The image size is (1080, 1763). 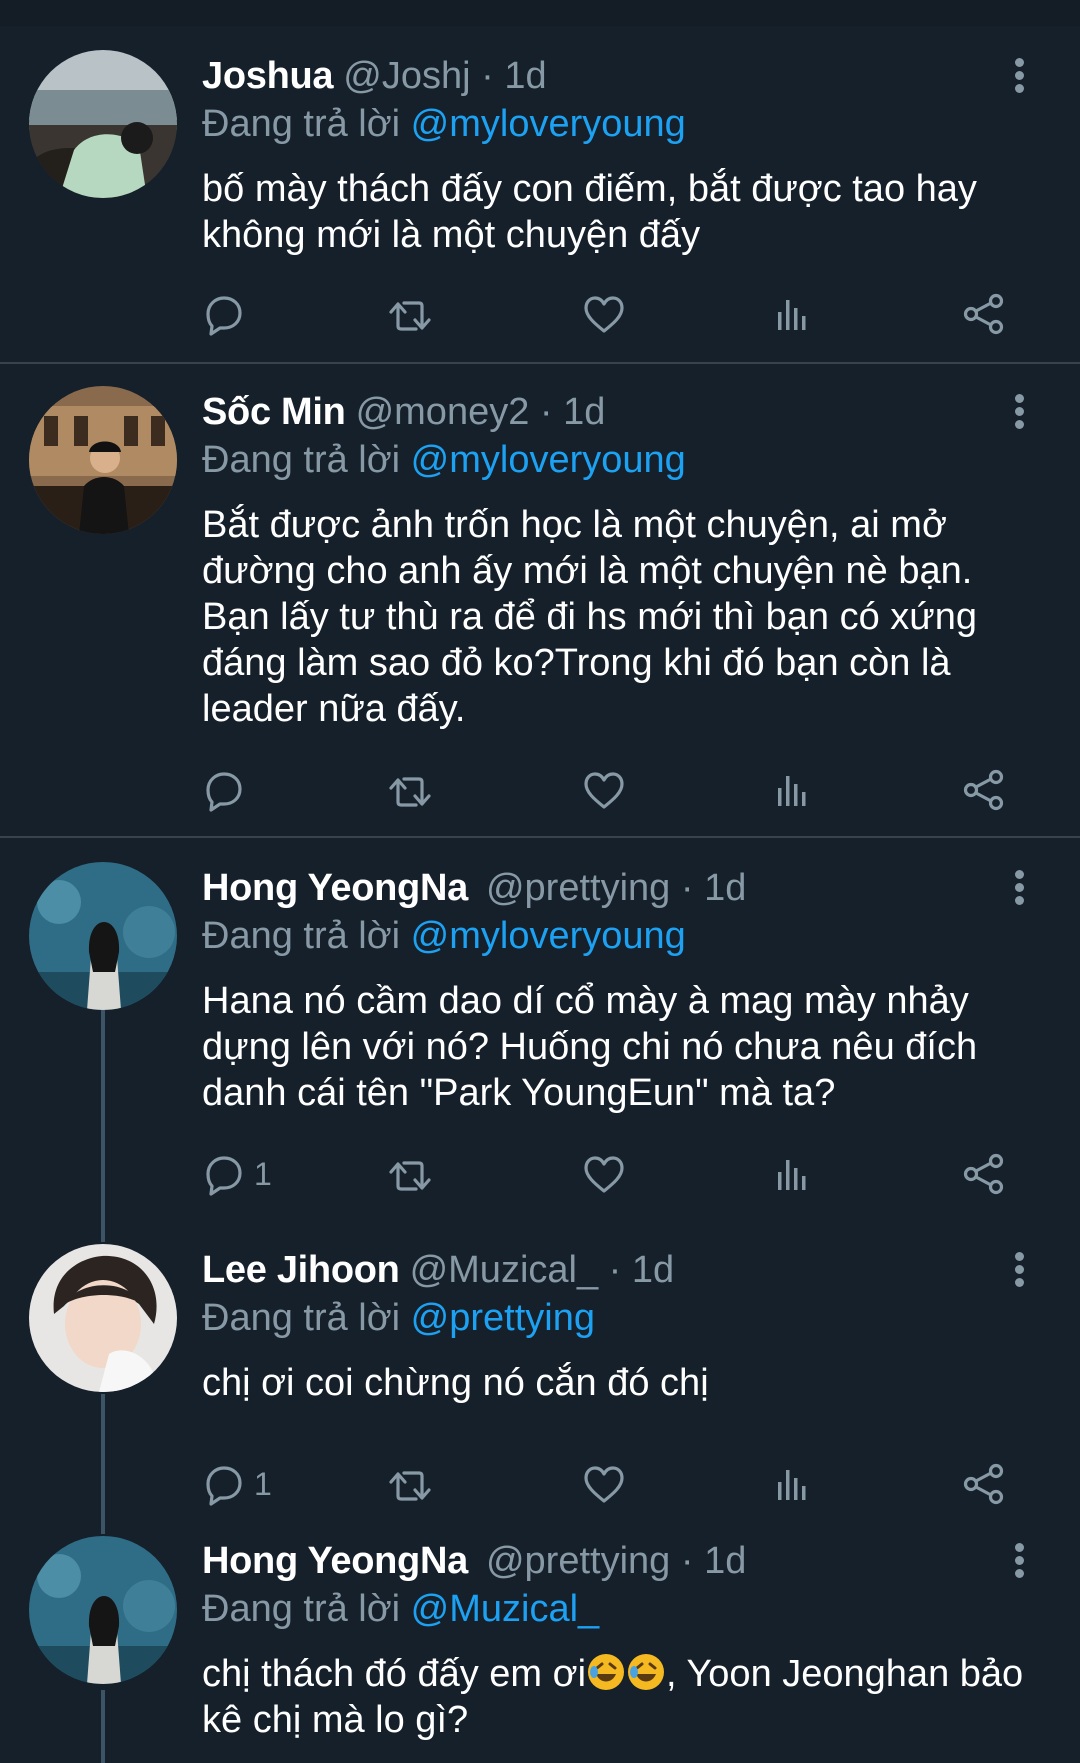 I want to click on reply-count: 1, so click(x=263, y=1483).